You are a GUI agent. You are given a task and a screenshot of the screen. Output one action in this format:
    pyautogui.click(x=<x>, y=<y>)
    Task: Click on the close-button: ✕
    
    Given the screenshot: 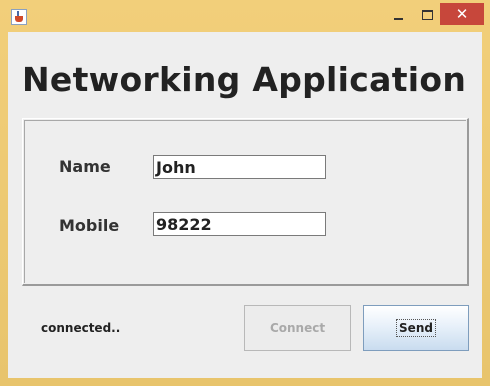 What is the action you would take?
    pyautogui.click(x=462, y=14)
    